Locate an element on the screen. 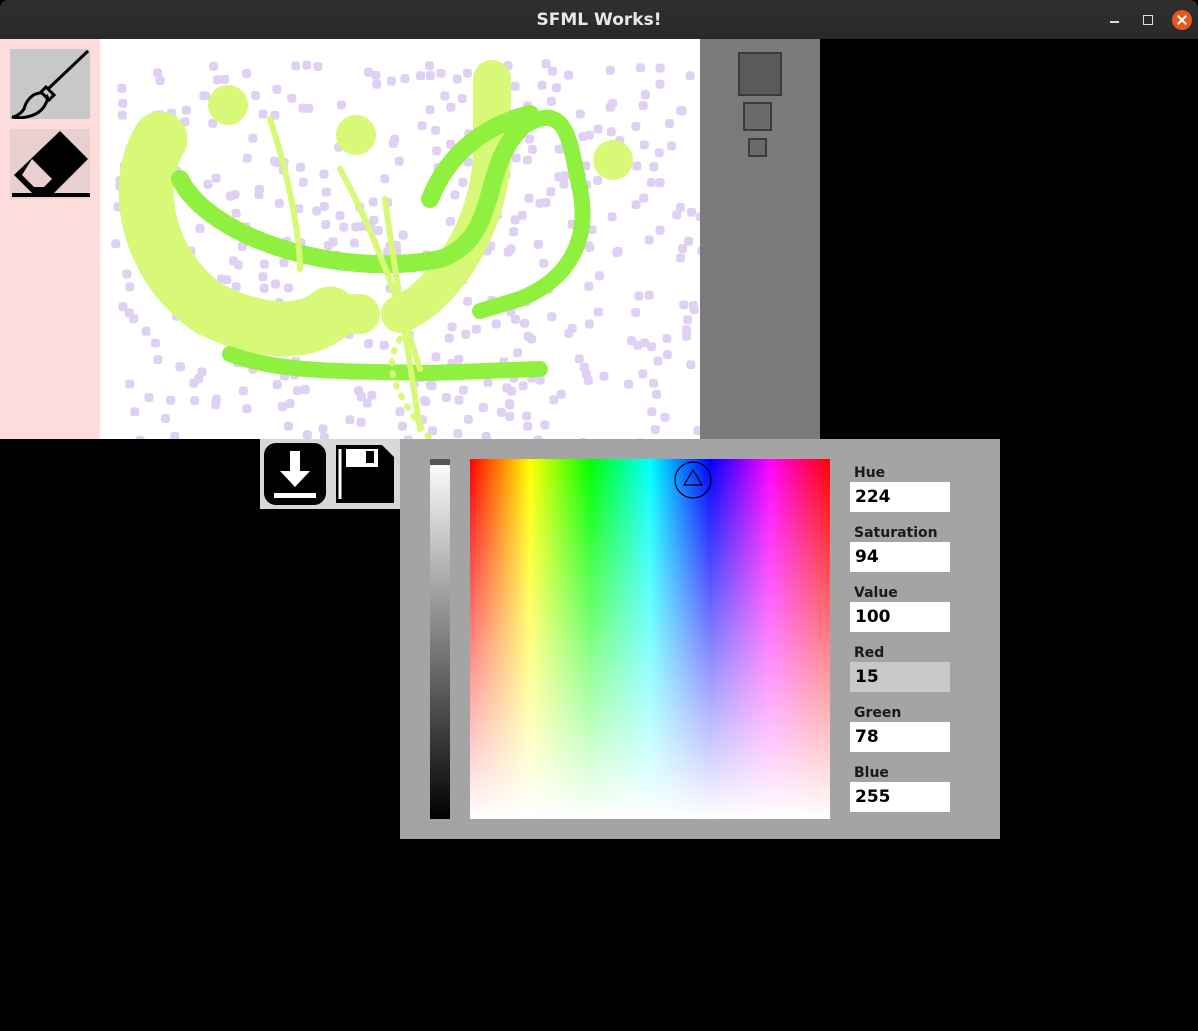 This screenshot has width=1198, height=1031. brush-tool-button is located at coordinates (50, 84).